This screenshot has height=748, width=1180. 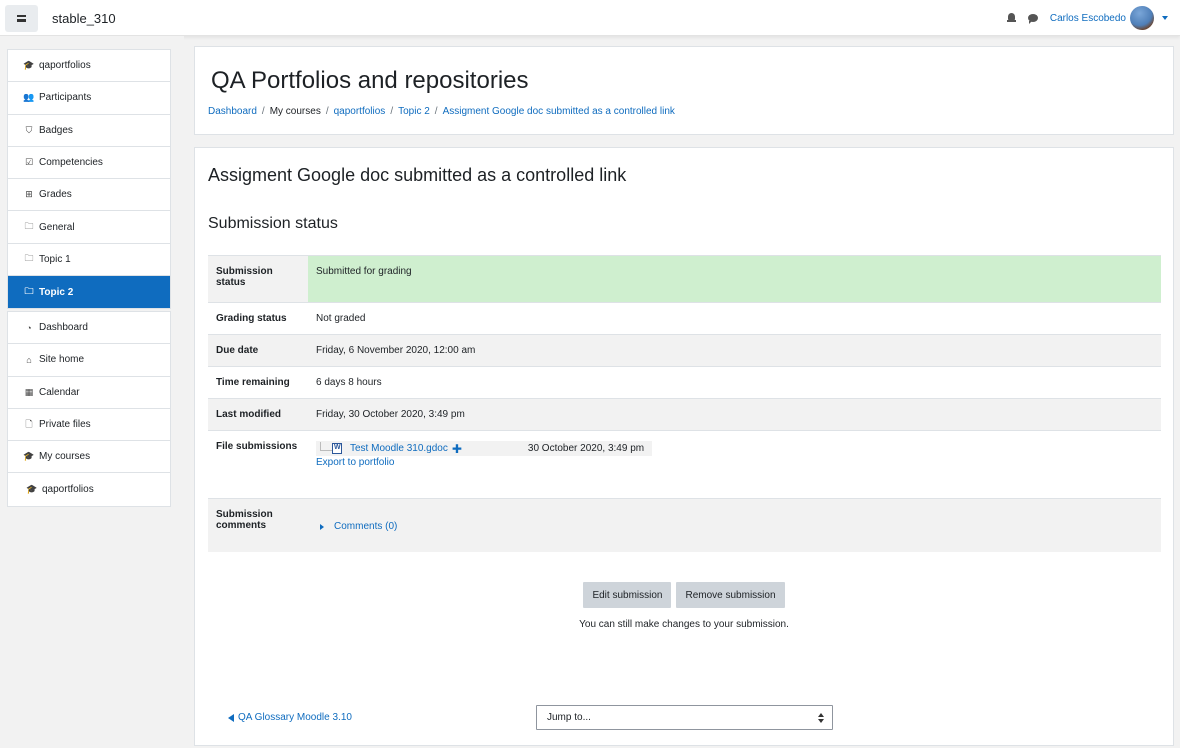 I want to click on table-row: Submission status Submitted for grading, so click(x=684, y=279).